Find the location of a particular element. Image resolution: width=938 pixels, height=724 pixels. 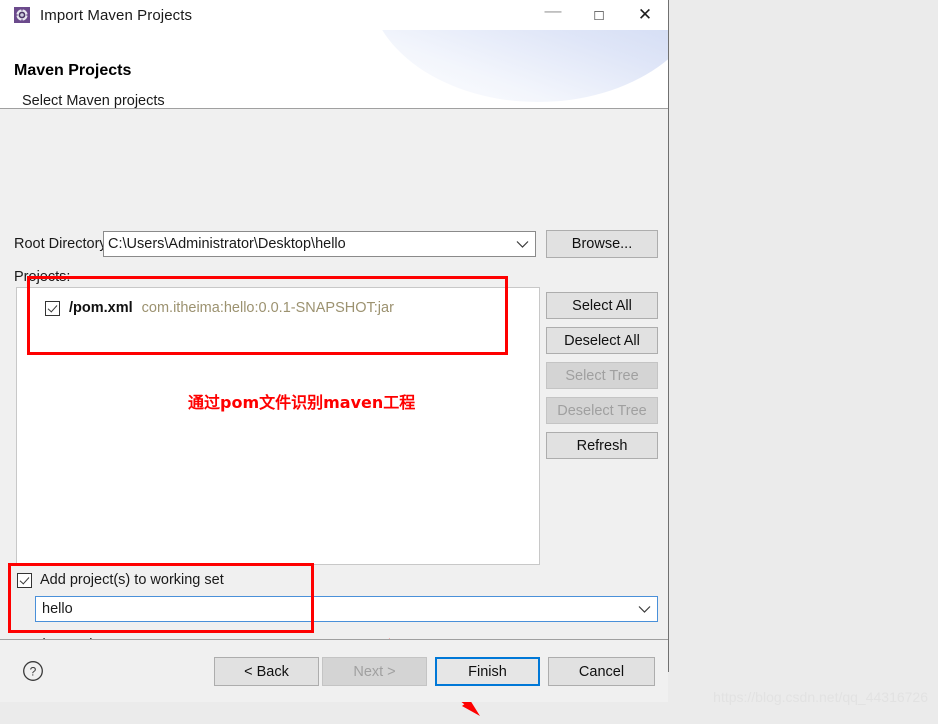

dialog-footer: ? < Back Next > Finish Cancel is located at coordinates (334, 670).